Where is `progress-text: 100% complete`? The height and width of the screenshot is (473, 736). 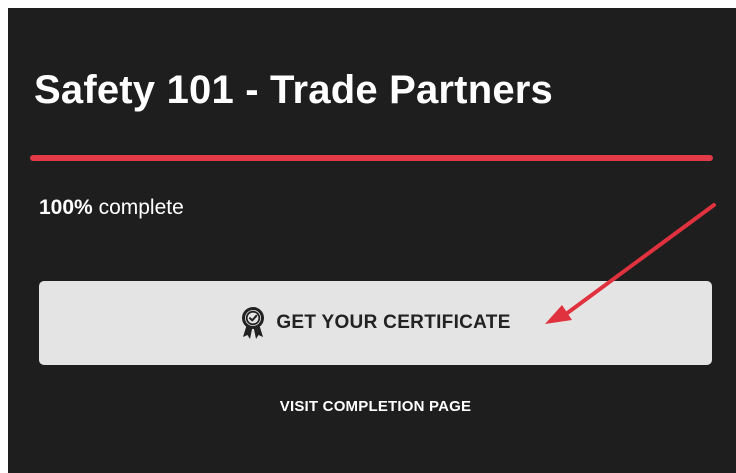
progress-text: 100% complete is located at coordinates (111, 208).